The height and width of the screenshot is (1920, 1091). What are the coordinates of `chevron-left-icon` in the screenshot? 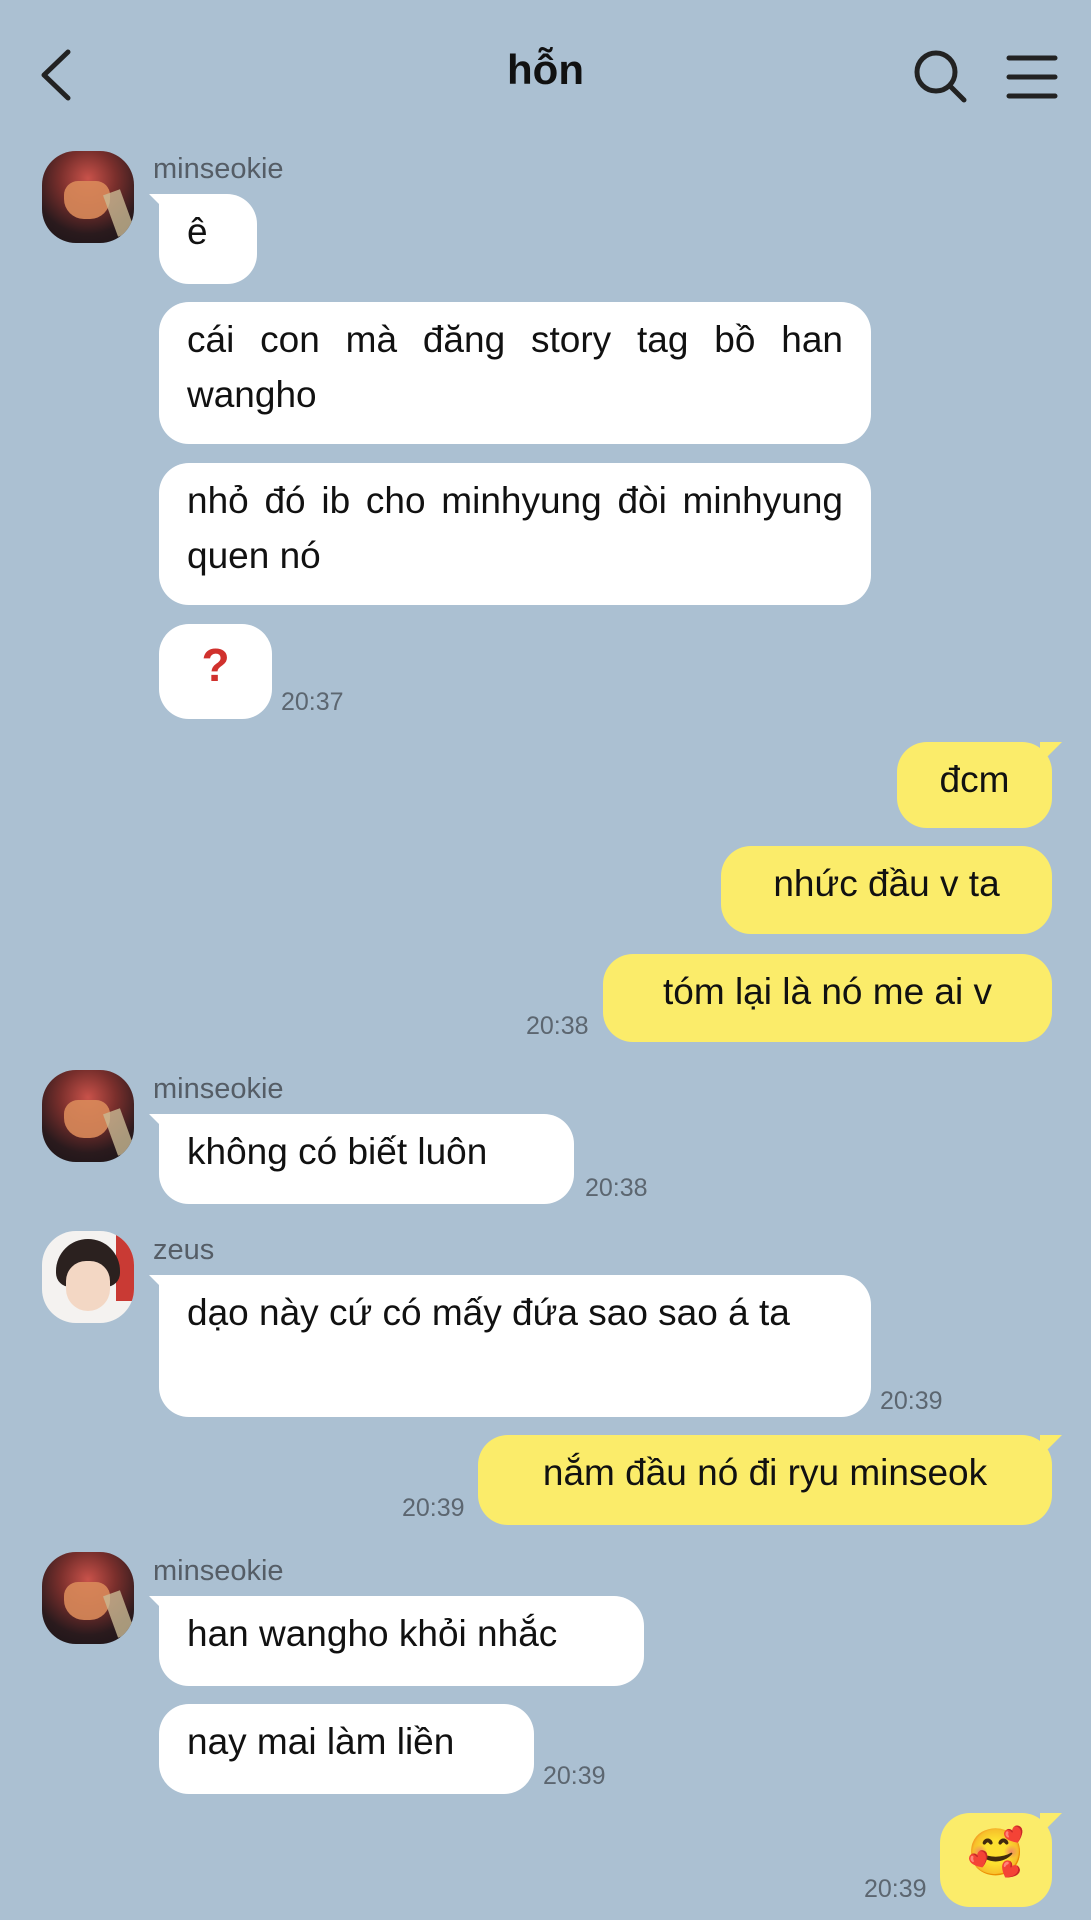 It's located at (56, 75).